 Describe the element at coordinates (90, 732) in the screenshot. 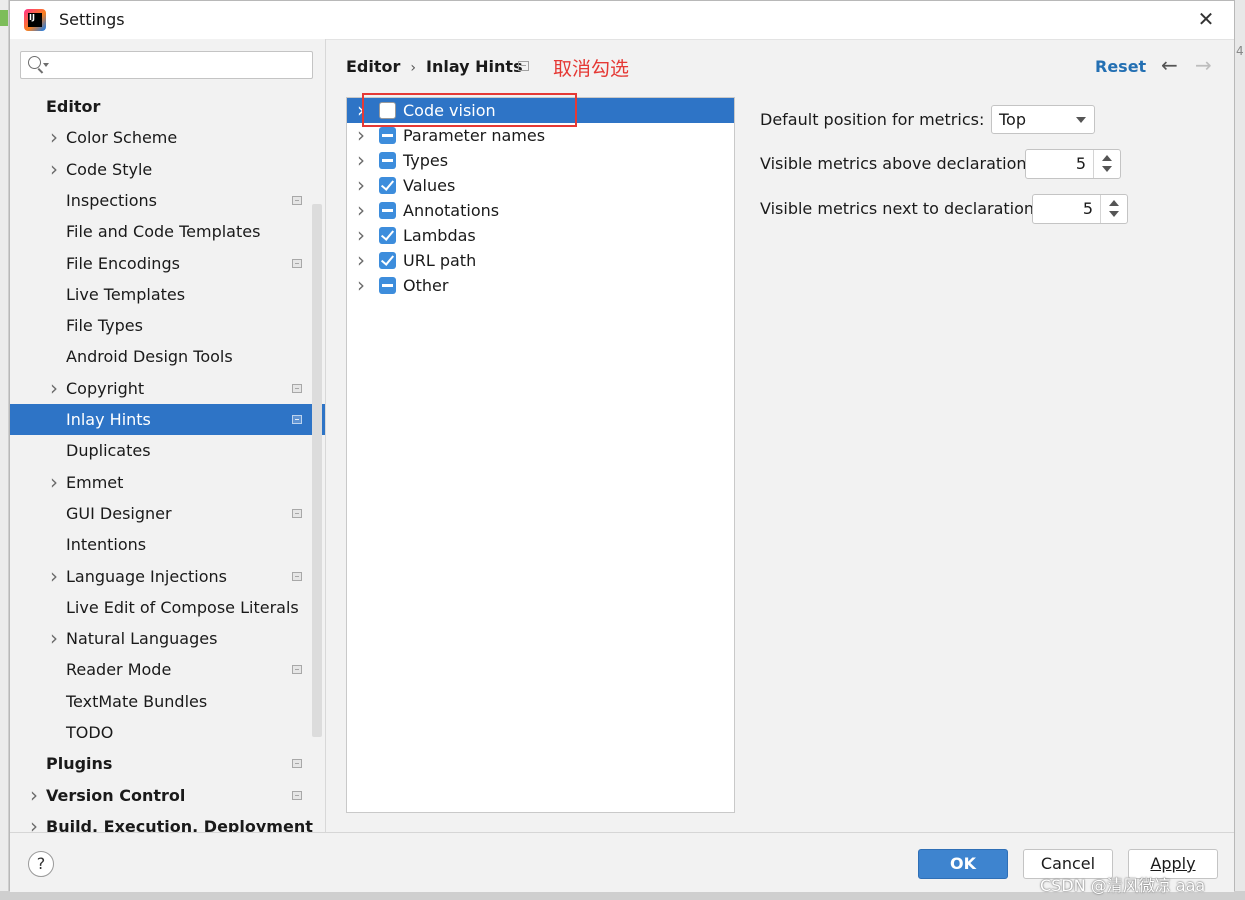

I see `sidebar-item-label: TODO` at that location.